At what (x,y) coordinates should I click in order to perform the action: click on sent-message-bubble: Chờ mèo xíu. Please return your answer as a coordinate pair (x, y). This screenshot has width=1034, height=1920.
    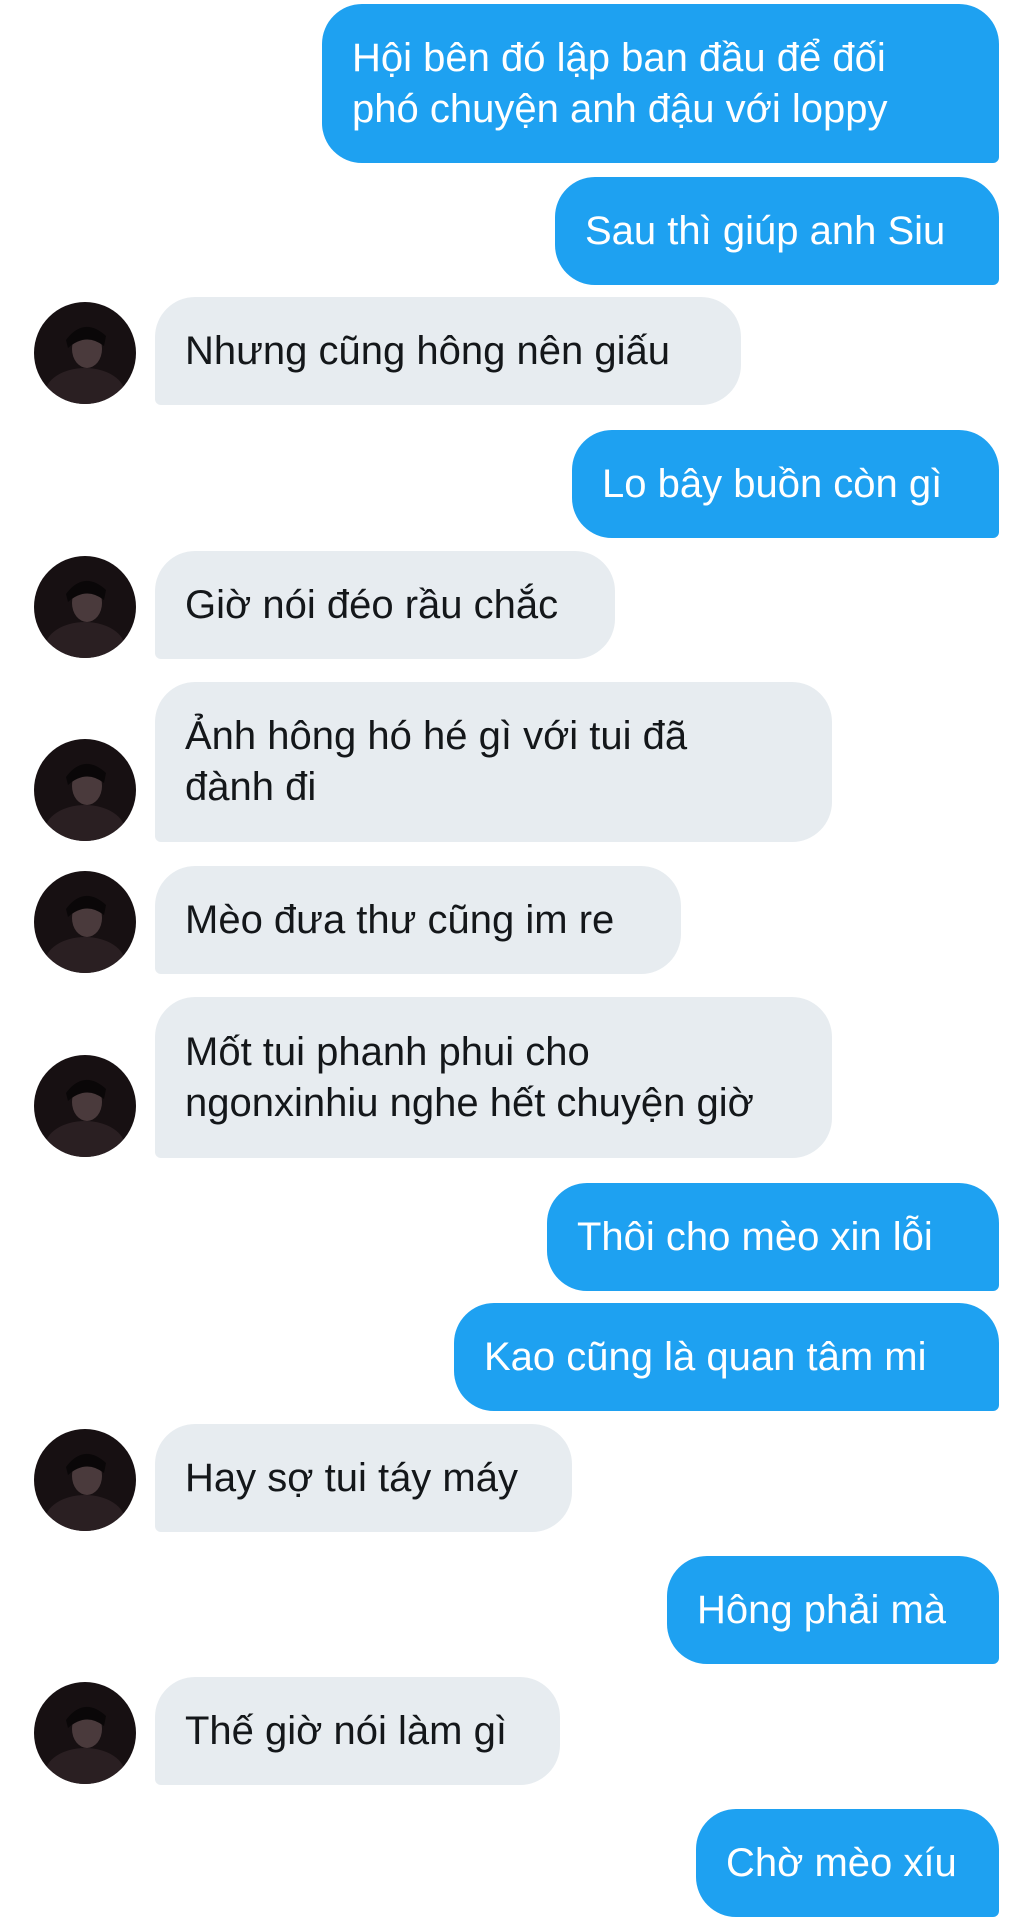
    Looking at the image, I should click on (847, 1863).